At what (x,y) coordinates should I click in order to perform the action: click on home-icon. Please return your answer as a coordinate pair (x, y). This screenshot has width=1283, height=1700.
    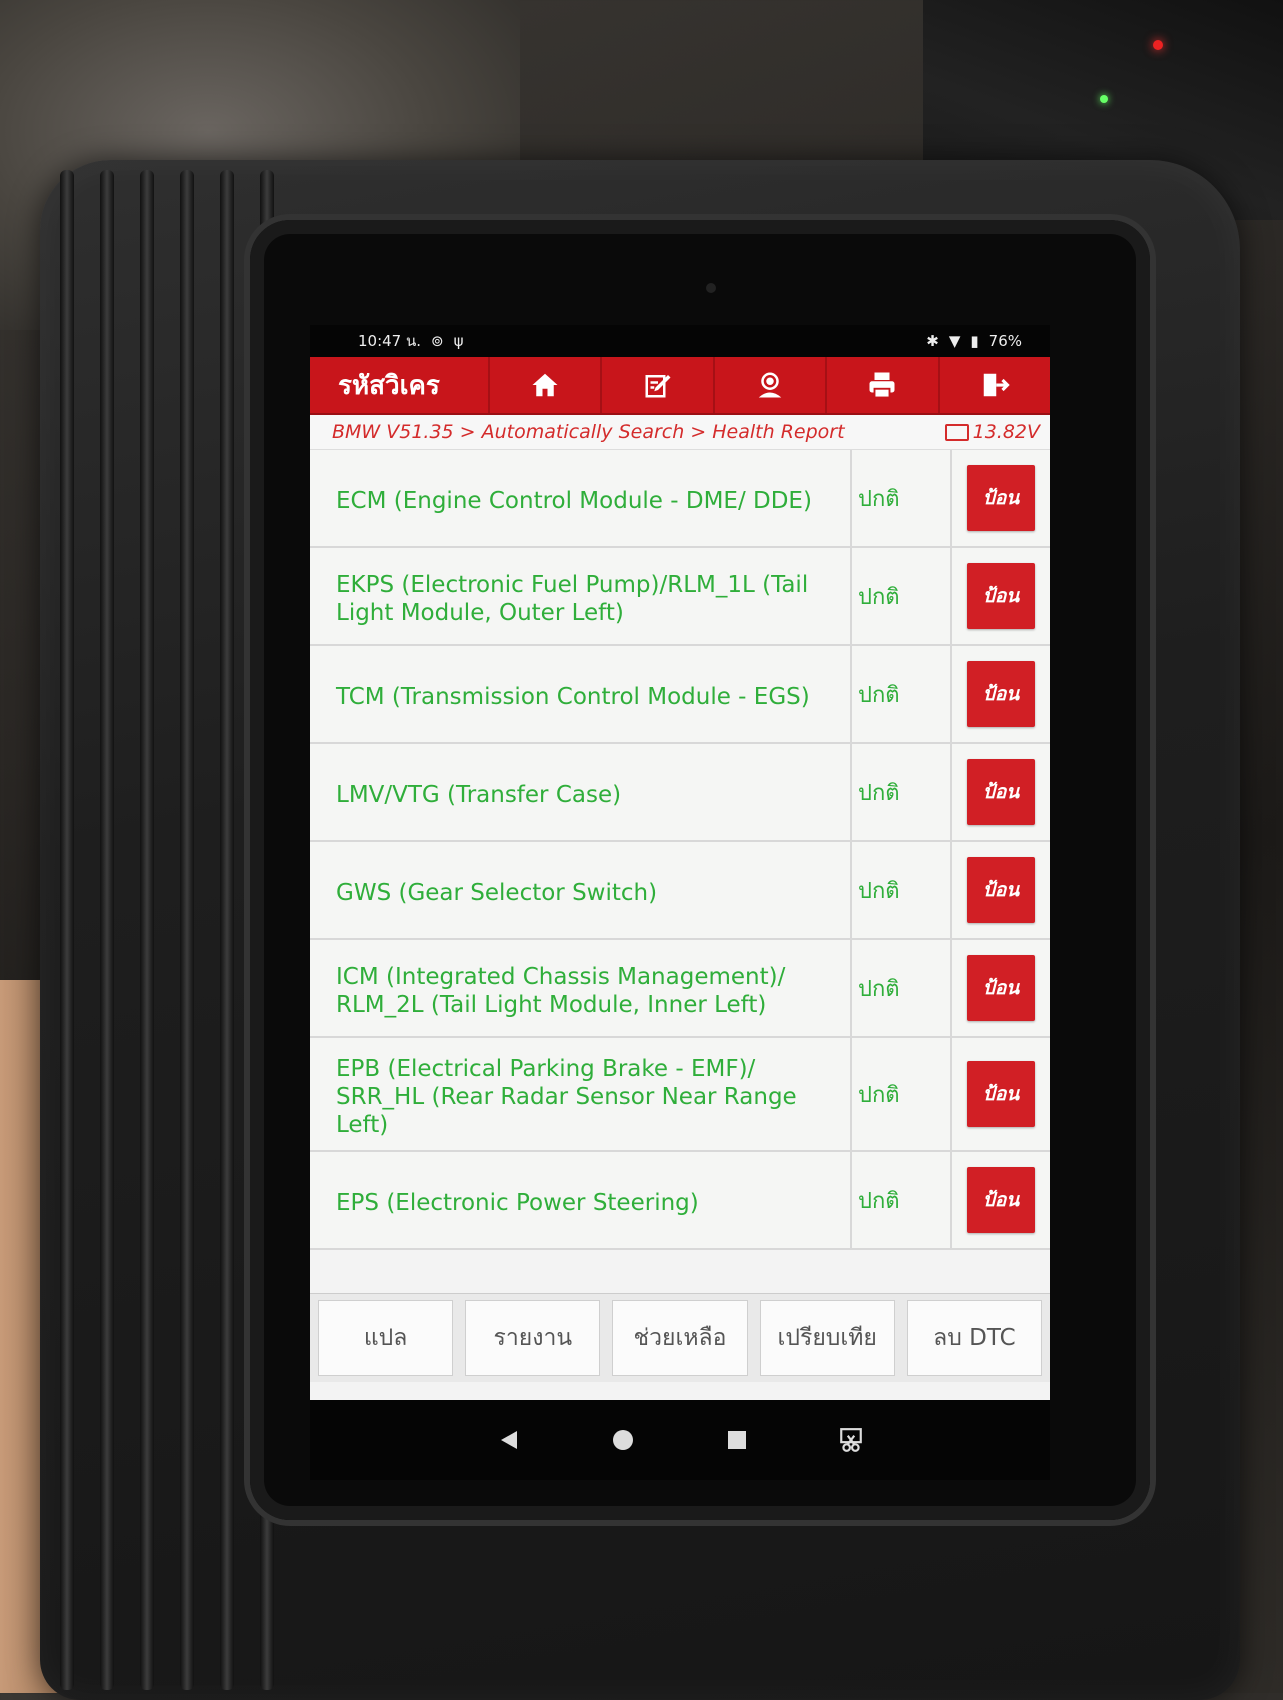
    Looking at the image, I should click on (545, 385).